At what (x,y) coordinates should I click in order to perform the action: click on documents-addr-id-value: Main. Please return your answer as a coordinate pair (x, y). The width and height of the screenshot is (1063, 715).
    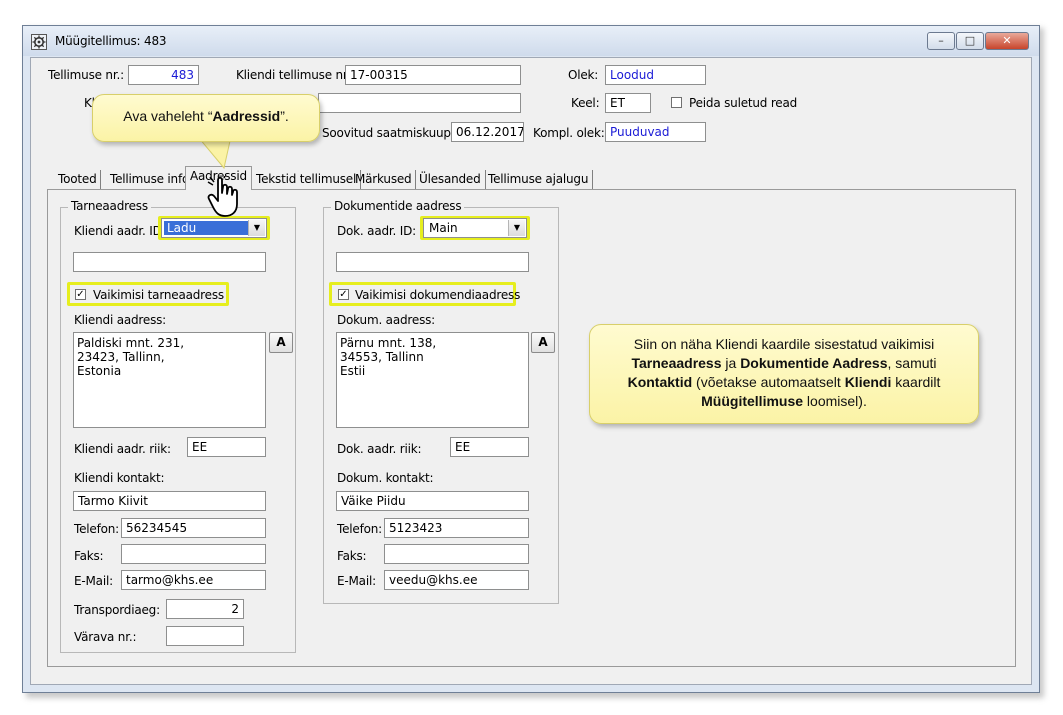
    Looking at the image, I should click on (443, 228).